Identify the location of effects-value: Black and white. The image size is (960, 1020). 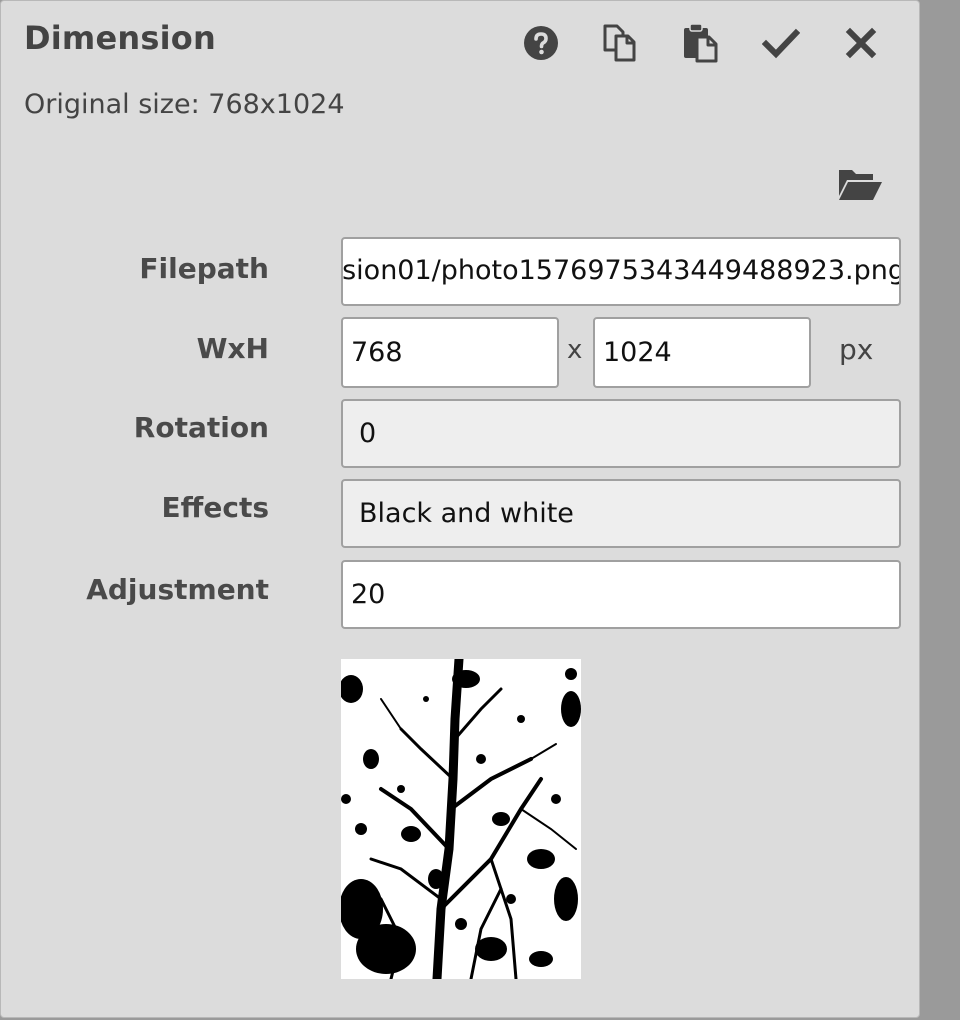
(466, 513).